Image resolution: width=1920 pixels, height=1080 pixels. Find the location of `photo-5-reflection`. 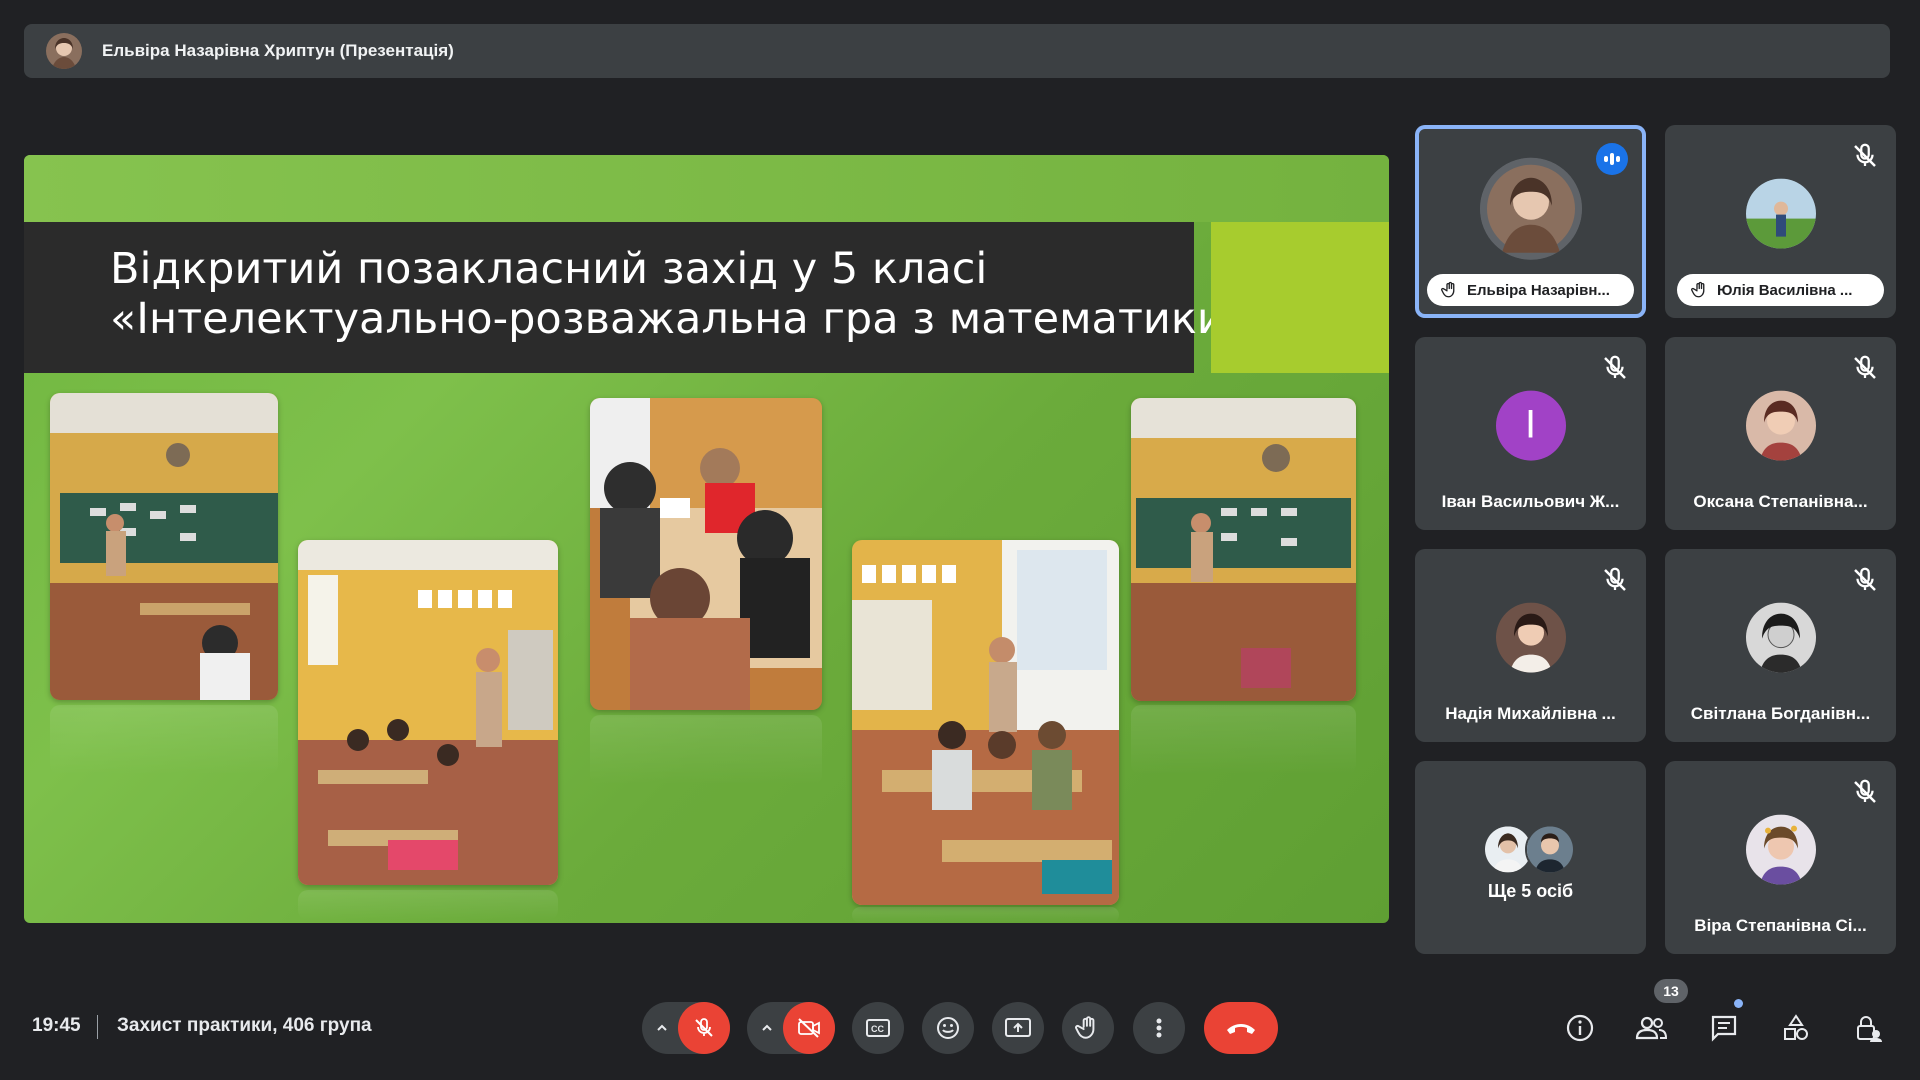

photo-5-reflection is located at coordinates (1243, 740).